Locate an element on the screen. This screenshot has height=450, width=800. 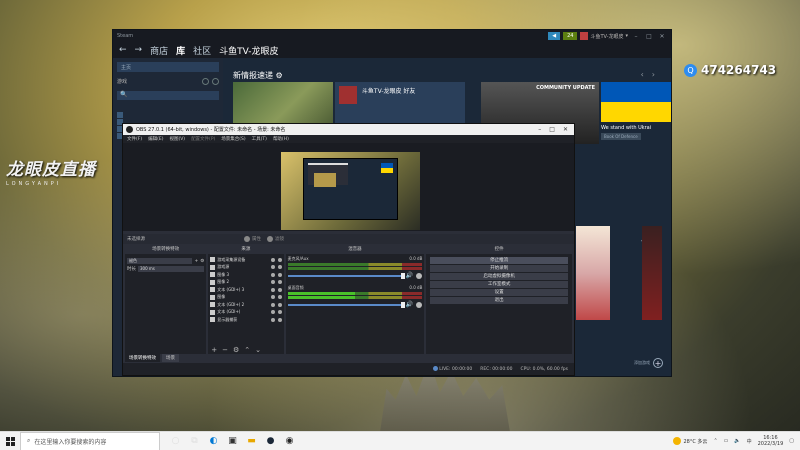
list-item is located at coordinates (120, 115).